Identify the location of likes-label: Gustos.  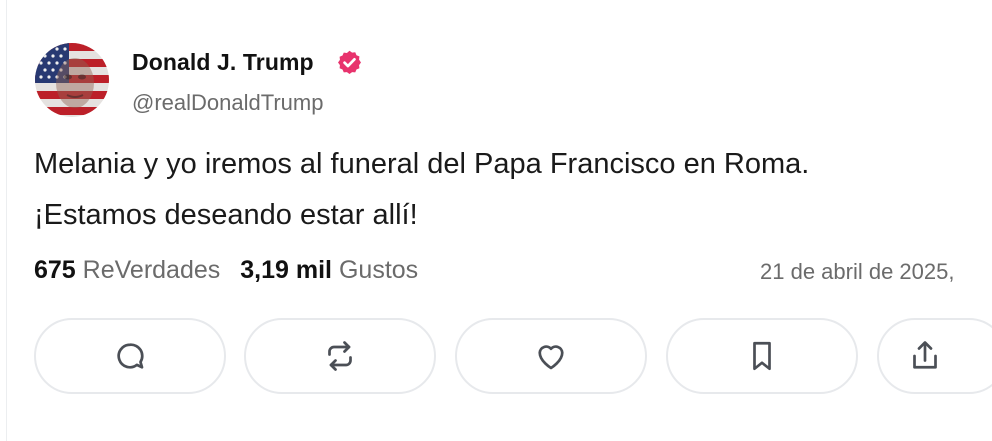
(378, 270).